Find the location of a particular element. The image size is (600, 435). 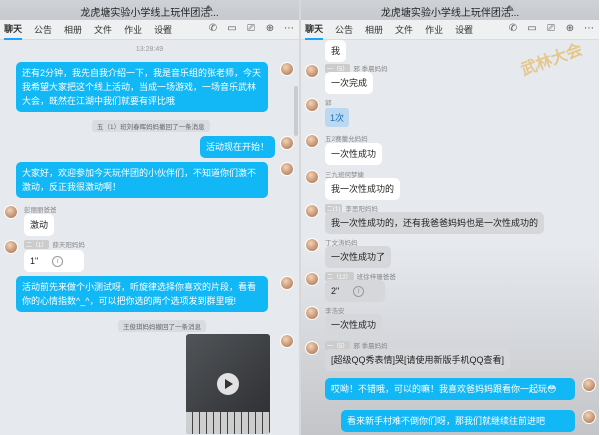

sender-name: 郭 is located at coordinates (328, 103).